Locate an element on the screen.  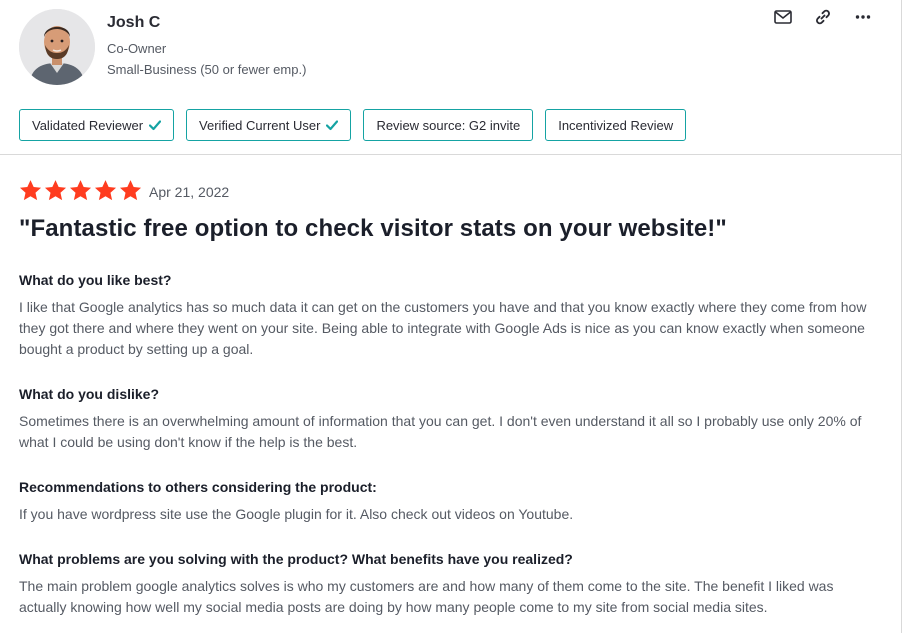
review-actions is located at coordinates (823, 17).